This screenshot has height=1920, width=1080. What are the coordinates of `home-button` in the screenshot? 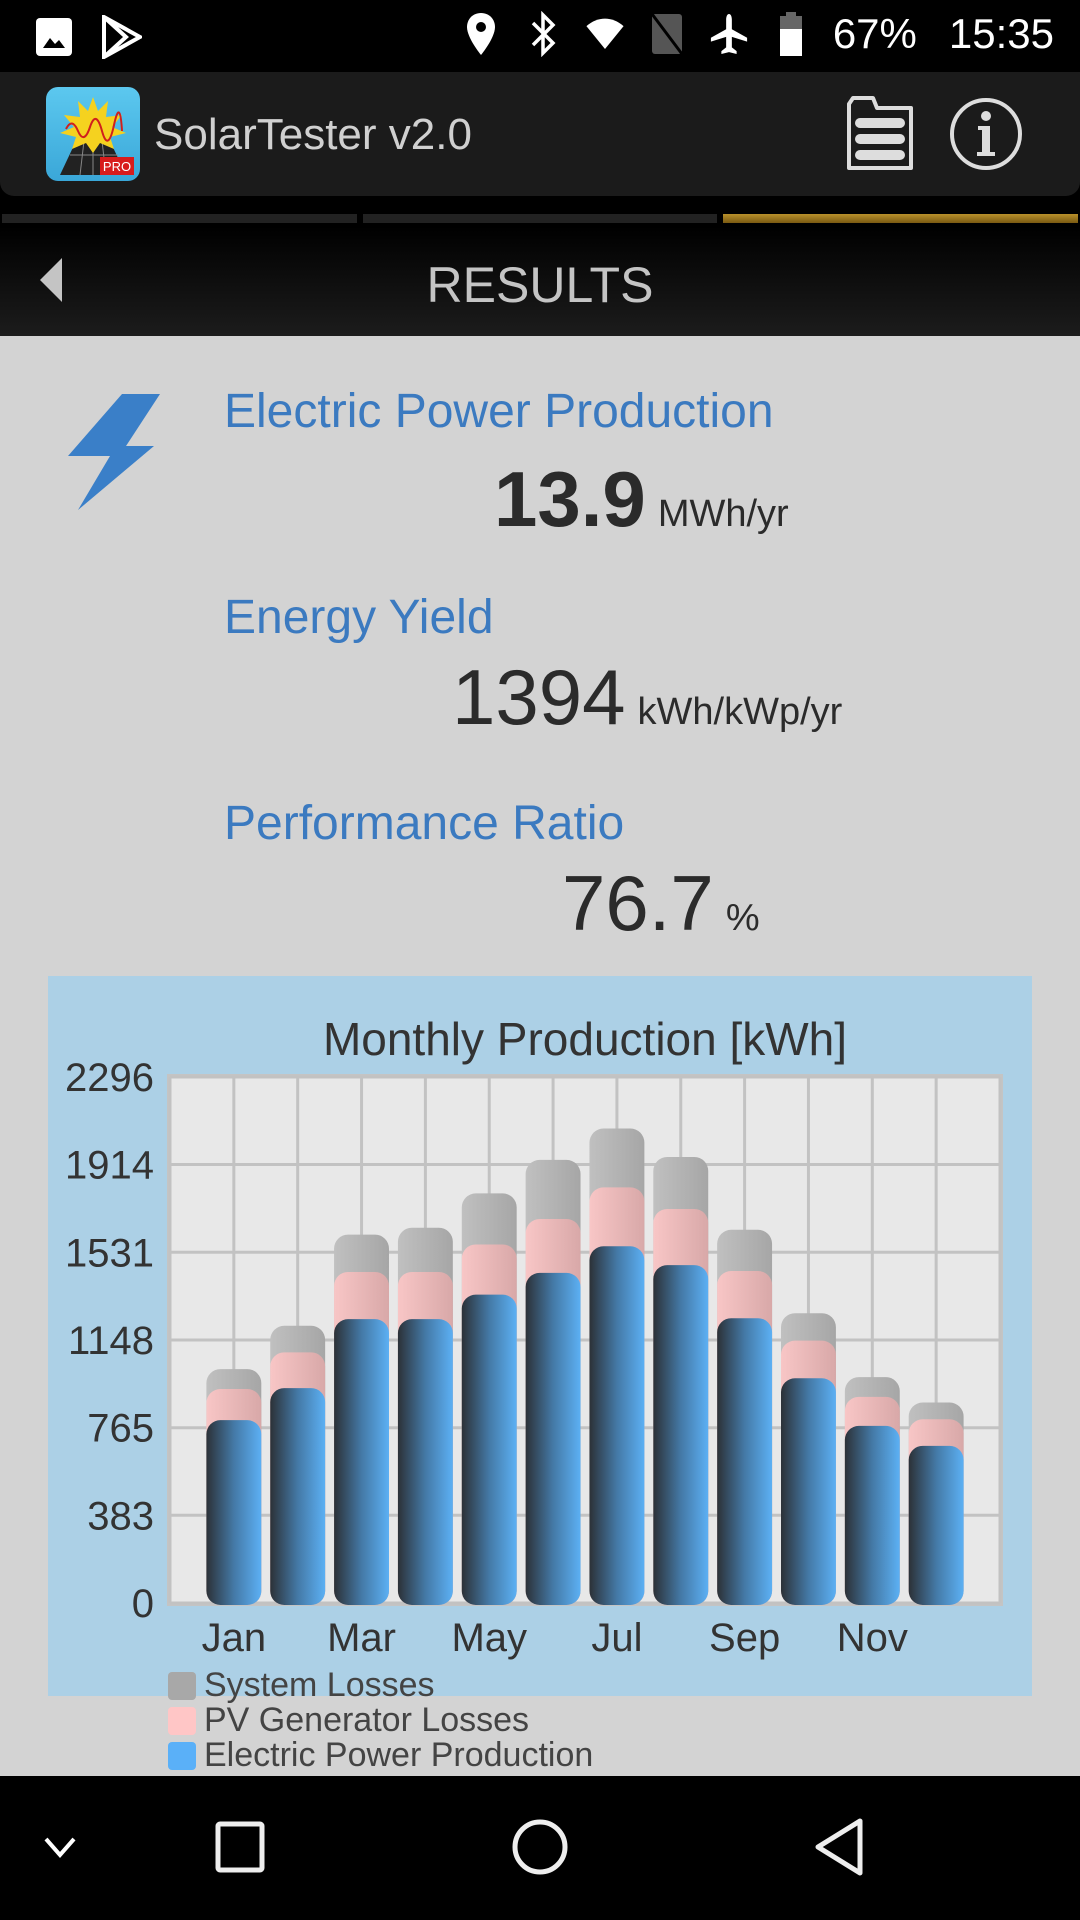 It's located at (540, 1847).